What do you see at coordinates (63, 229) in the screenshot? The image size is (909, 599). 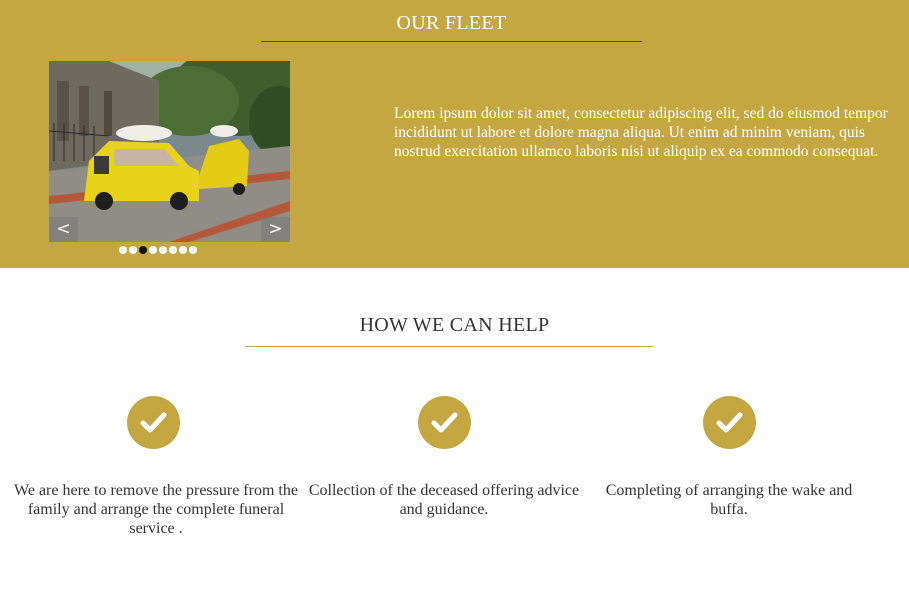 I see `slider-prev-button: <` at bounding box center [63, 229].